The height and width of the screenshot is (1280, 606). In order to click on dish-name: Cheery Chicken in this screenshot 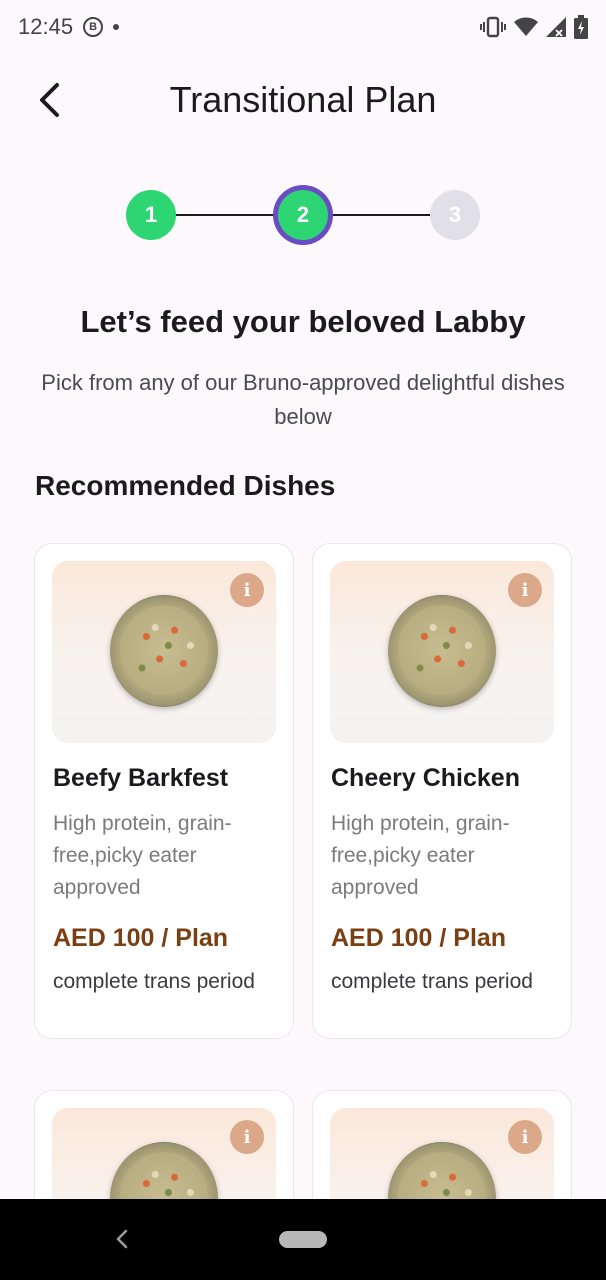, I will do `click(425, 778)`.